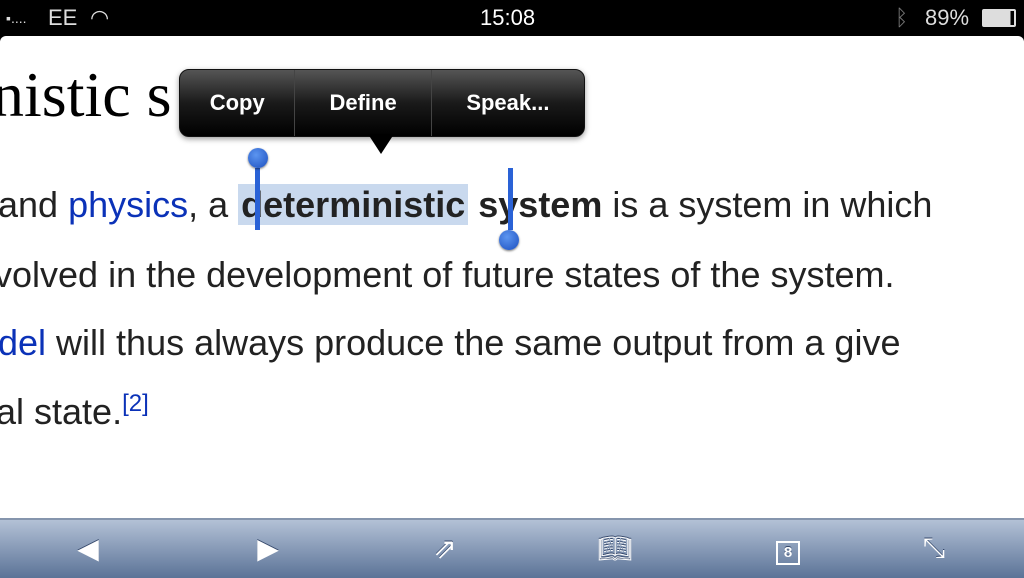 The height and width of the screenshot is (578, 1024). What do you see at coordinates (512, 548) in the screenshot?
I see `safari-toolbar: ◀ ▶ ⇗ 📖︎ 8 ⤡` at bounding box center [512, 548].